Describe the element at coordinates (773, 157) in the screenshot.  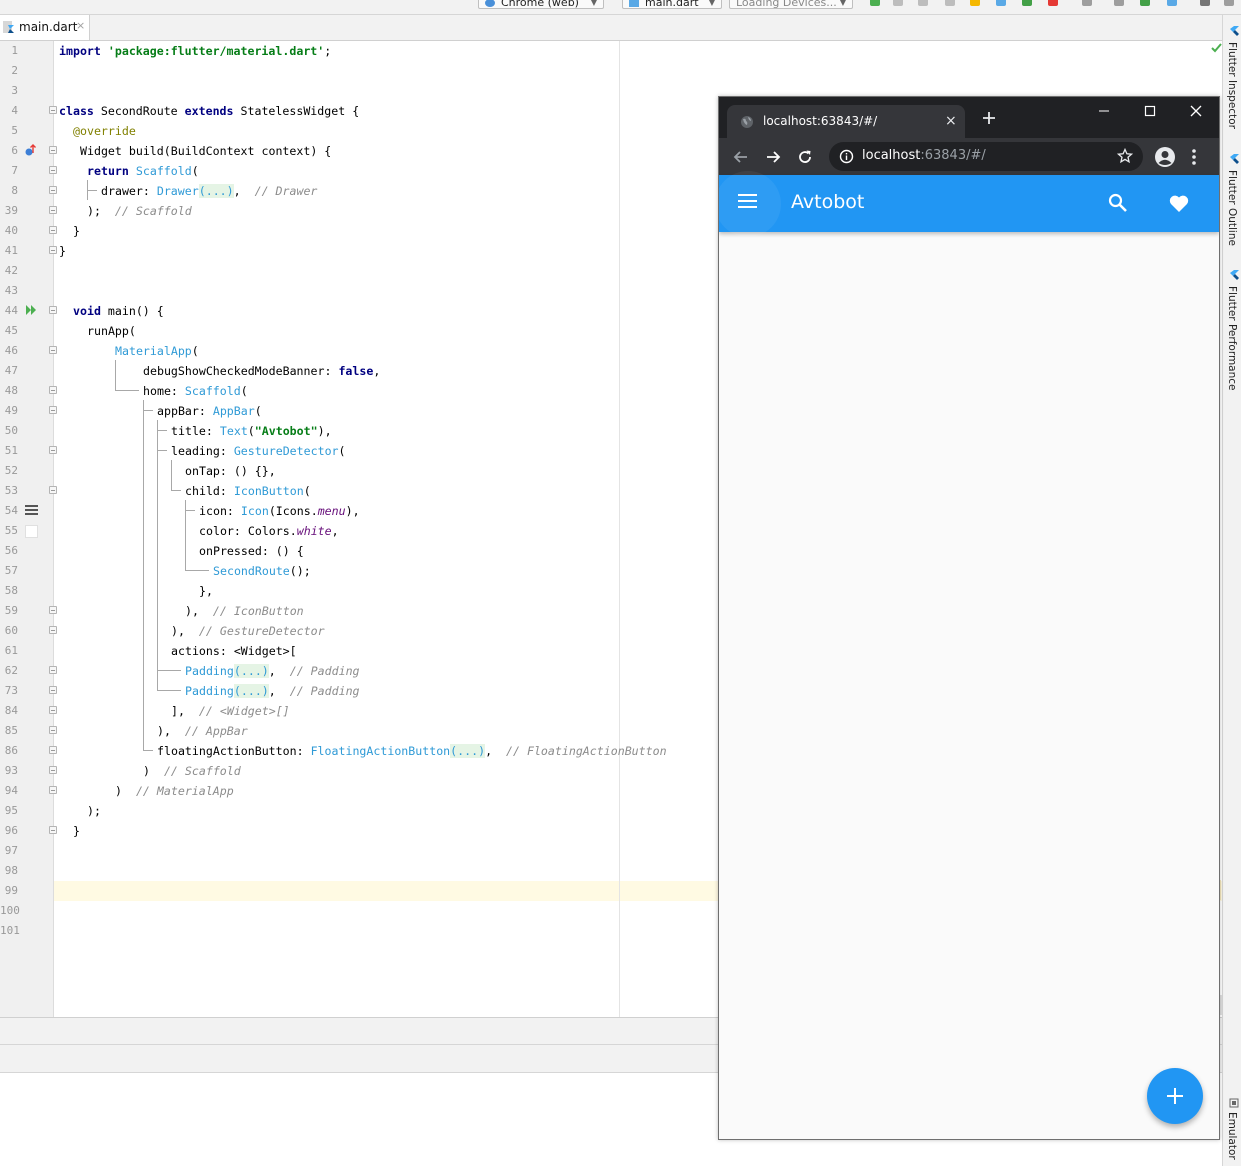
I see `forward-arrow-icon` at that location.